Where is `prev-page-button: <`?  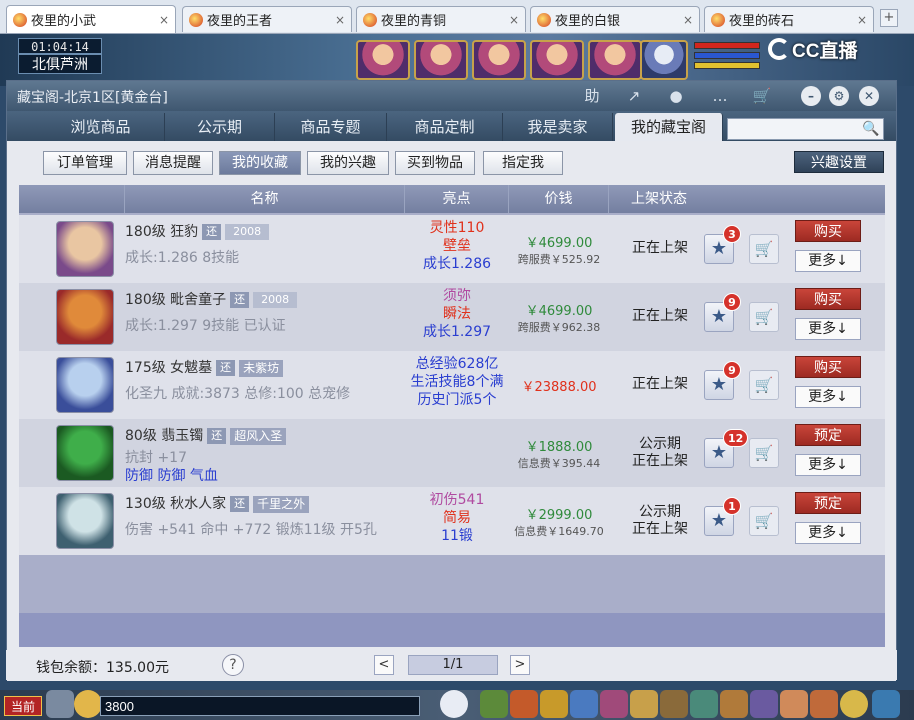 prev-page-button: < is located at coordinates (384, 665).